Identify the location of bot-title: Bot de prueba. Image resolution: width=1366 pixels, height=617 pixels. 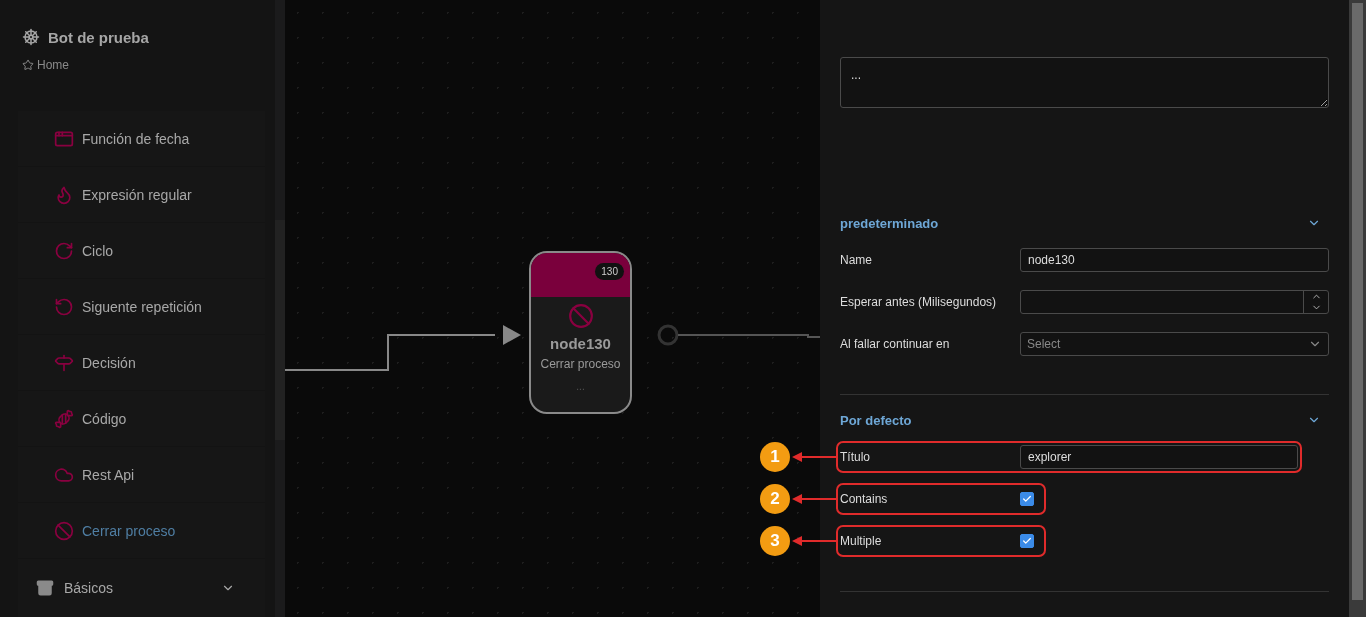
(98, 37).